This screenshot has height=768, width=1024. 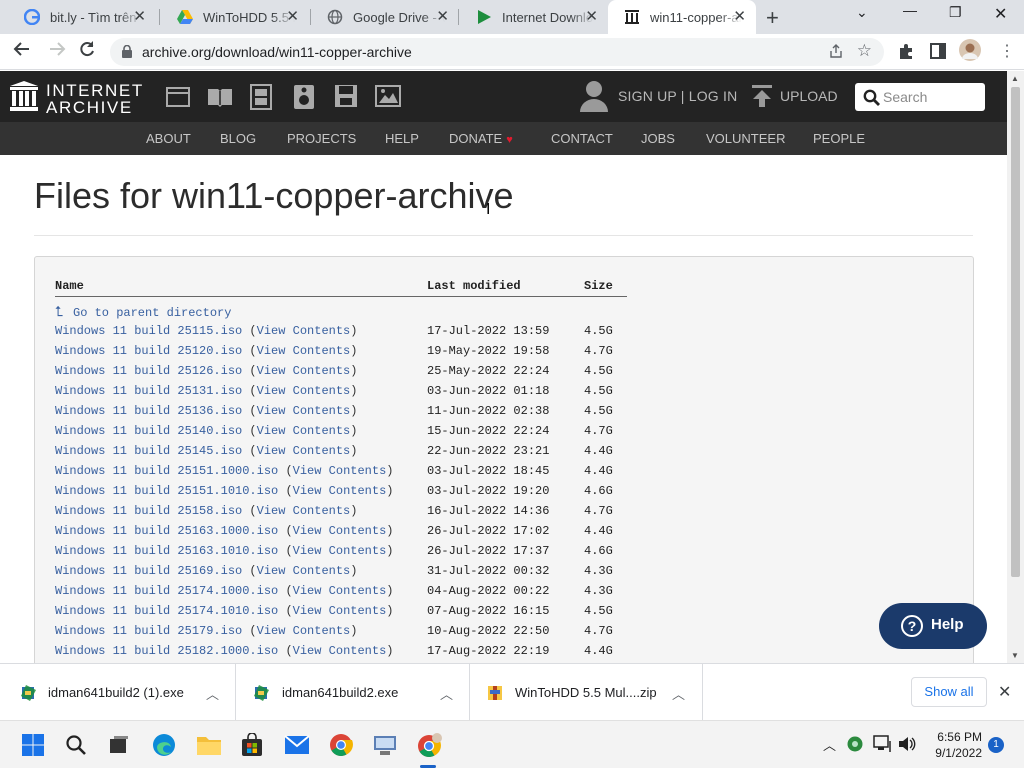 What do you see at coordinates (762, 98) in the screenshot?
I see `upload-icon` at bounding box center [762, 98].